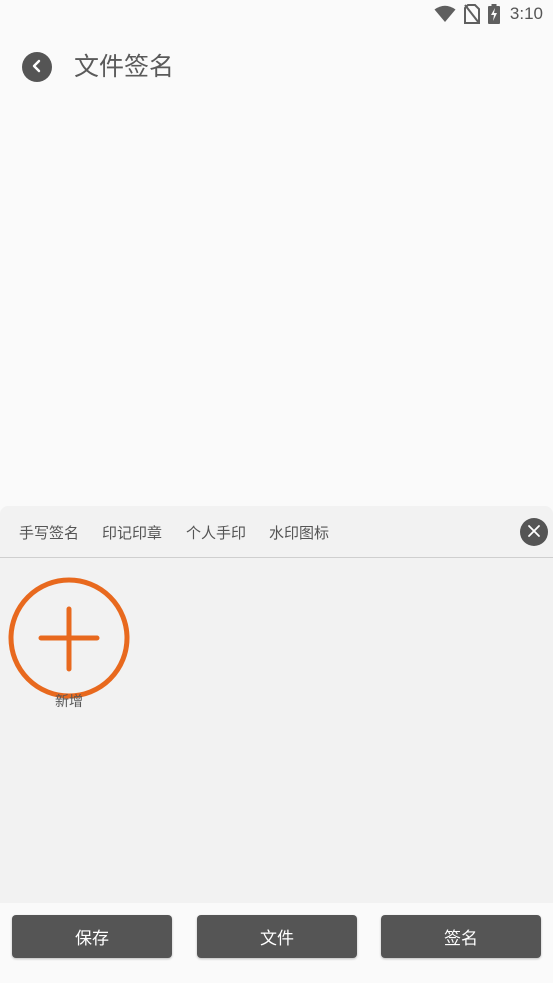  What do you see at coordinates (526, 13) in the screenshot?
I see `status-time: 3:10` at bounding box center [526, 13].